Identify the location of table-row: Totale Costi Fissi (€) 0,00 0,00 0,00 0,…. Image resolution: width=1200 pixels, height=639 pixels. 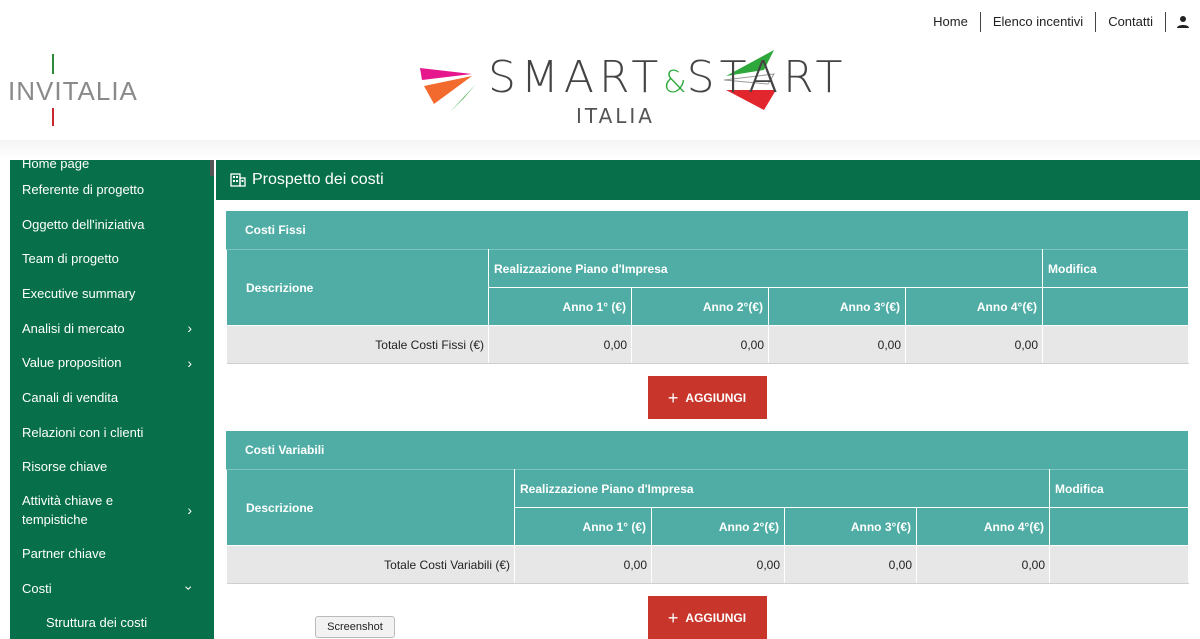
(708, 344).